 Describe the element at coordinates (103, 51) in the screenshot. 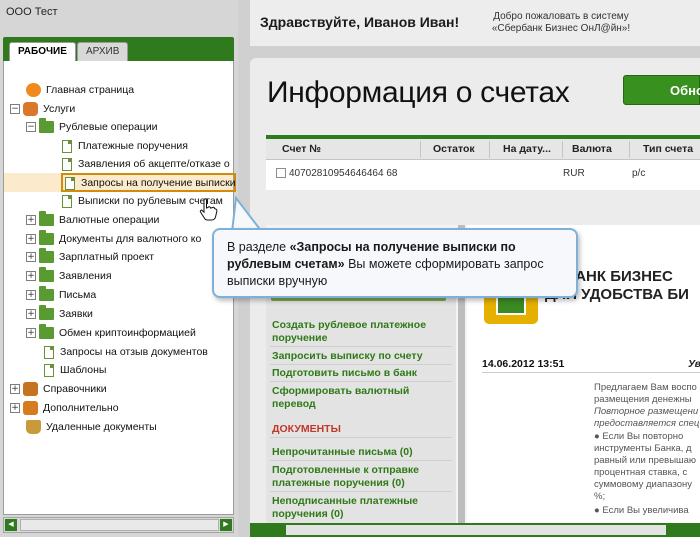

I see `tab-archive: АРХИВ` at that location.